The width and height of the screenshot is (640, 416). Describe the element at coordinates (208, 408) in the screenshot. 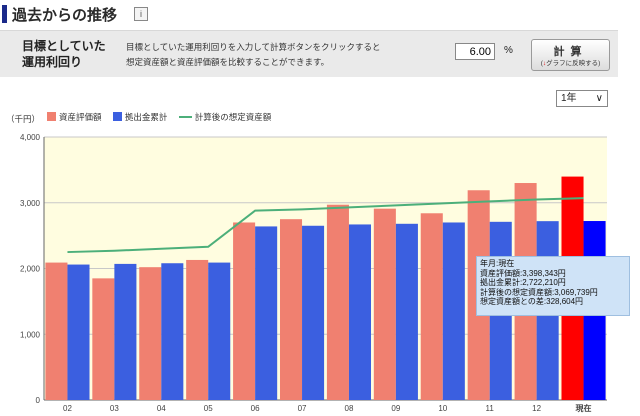

I see `x-tick-label: 05` at that location.